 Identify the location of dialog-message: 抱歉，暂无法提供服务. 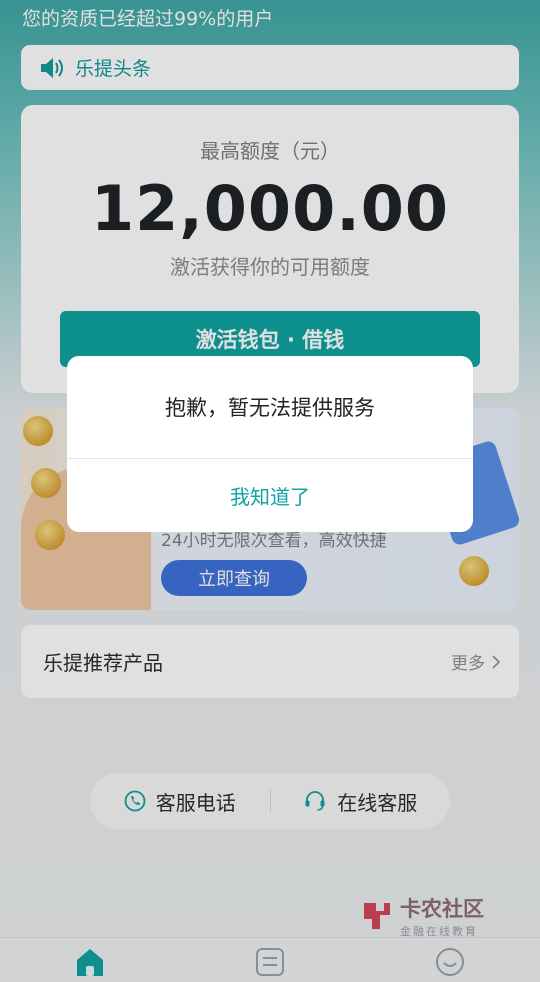
(270, 407).